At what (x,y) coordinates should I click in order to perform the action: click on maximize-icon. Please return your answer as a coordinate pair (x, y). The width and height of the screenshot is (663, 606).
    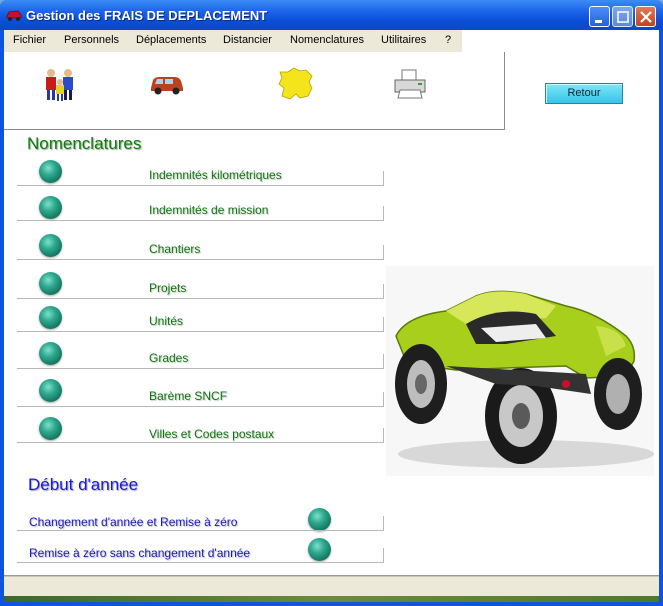
    Looking at the image, I should click on (623, 17).